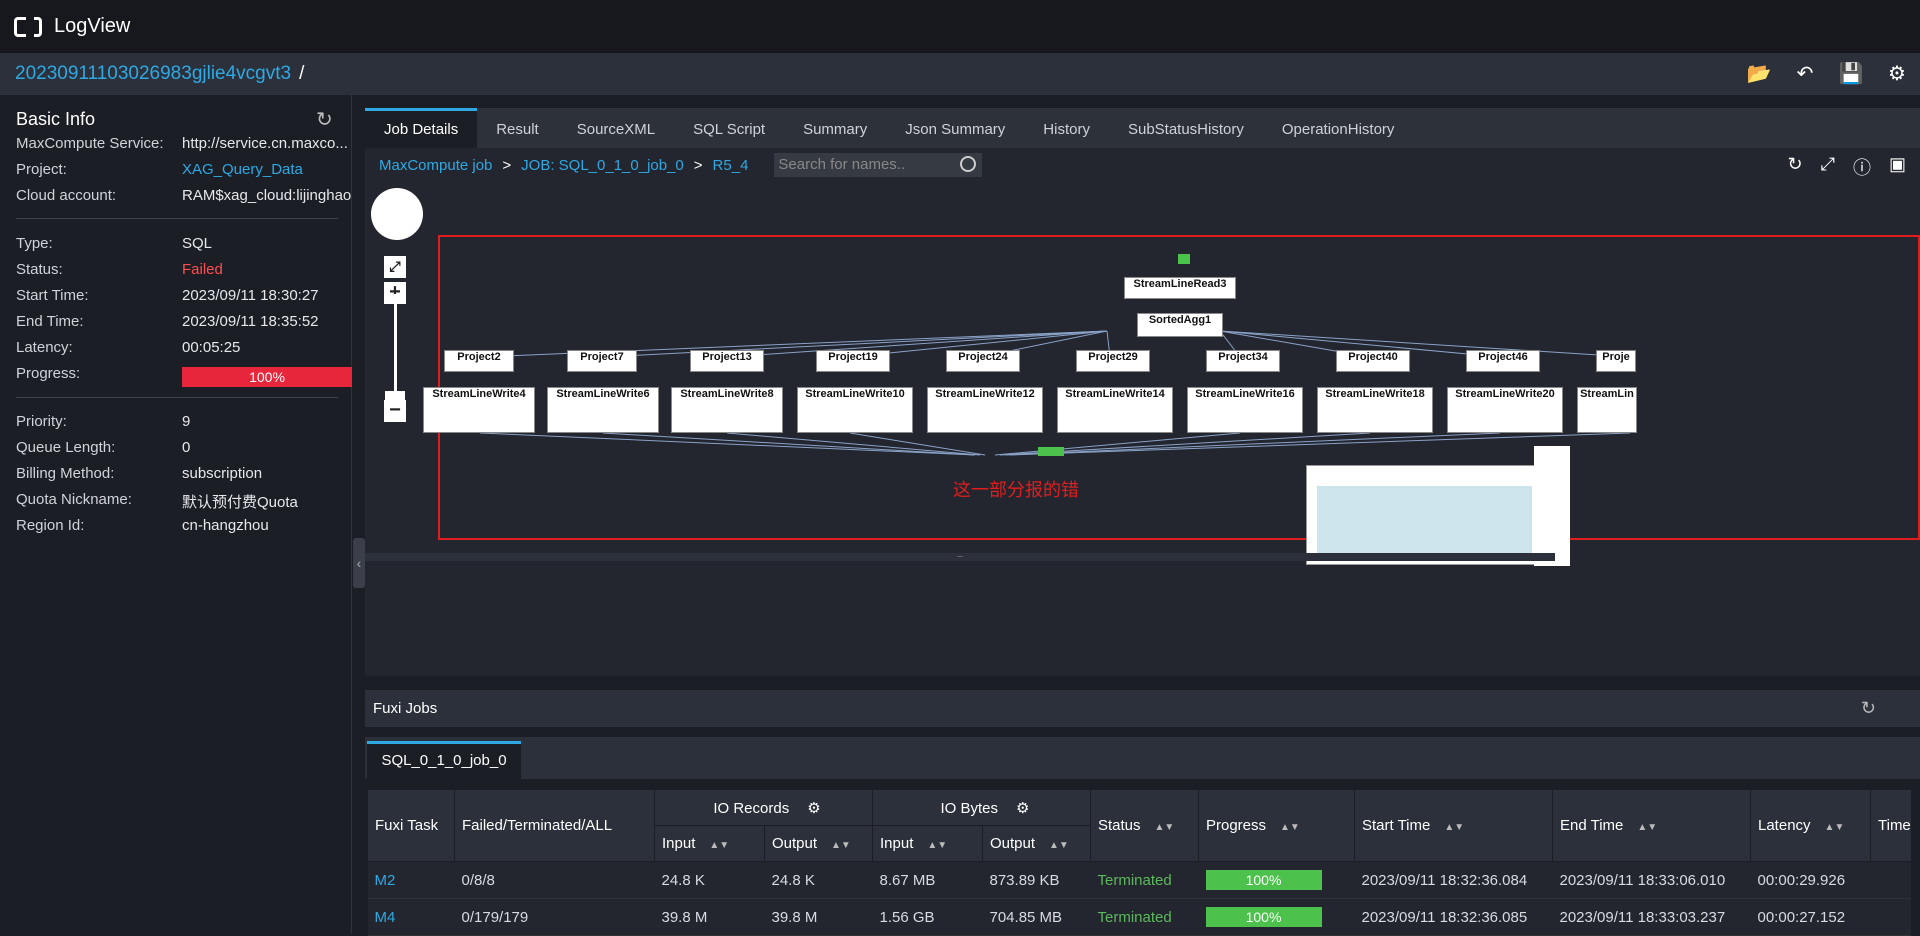 This screenshot has width=1920, height=936. Describe the element at coordinates (1616, 357) in the screenshot. I see `node-label: Proje` at that location.